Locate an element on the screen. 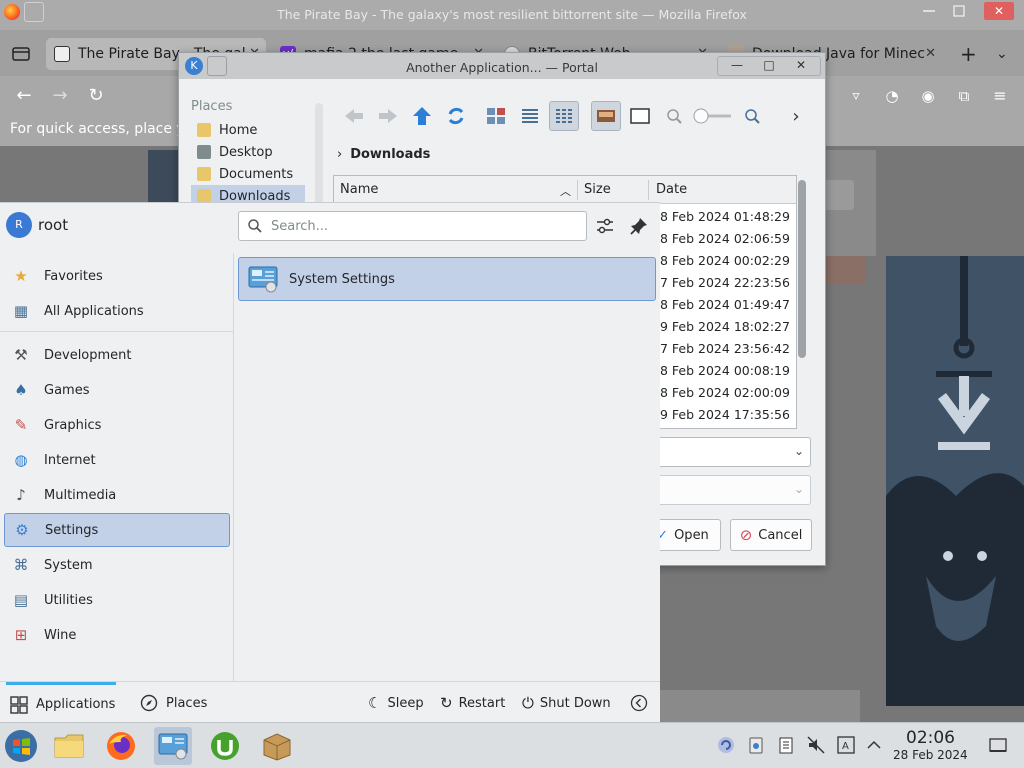 This screenshot has width=1024, height=768. category-system: ⌘ System is located at coordinates (117, 565).